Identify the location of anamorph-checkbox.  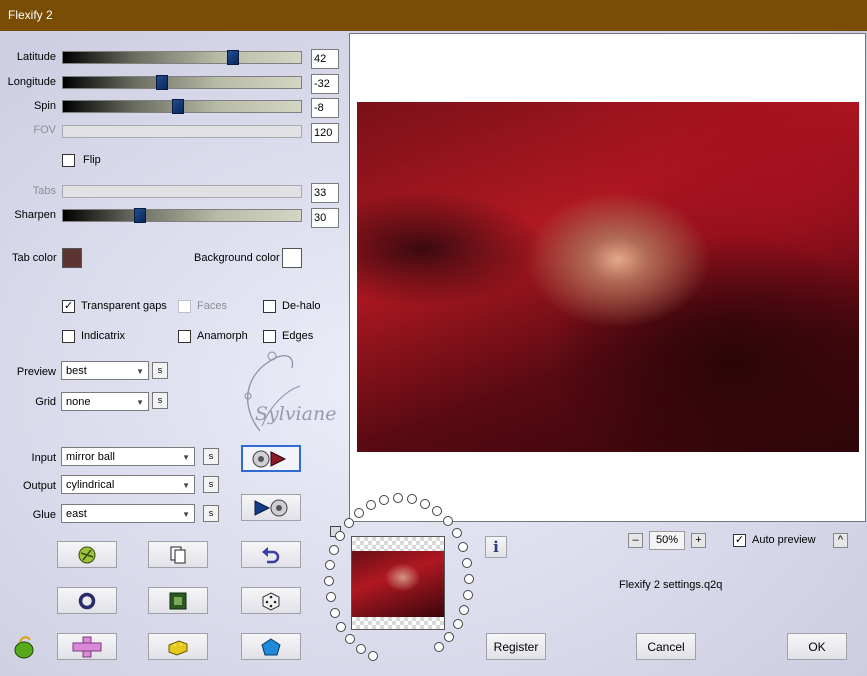
(184, 336).